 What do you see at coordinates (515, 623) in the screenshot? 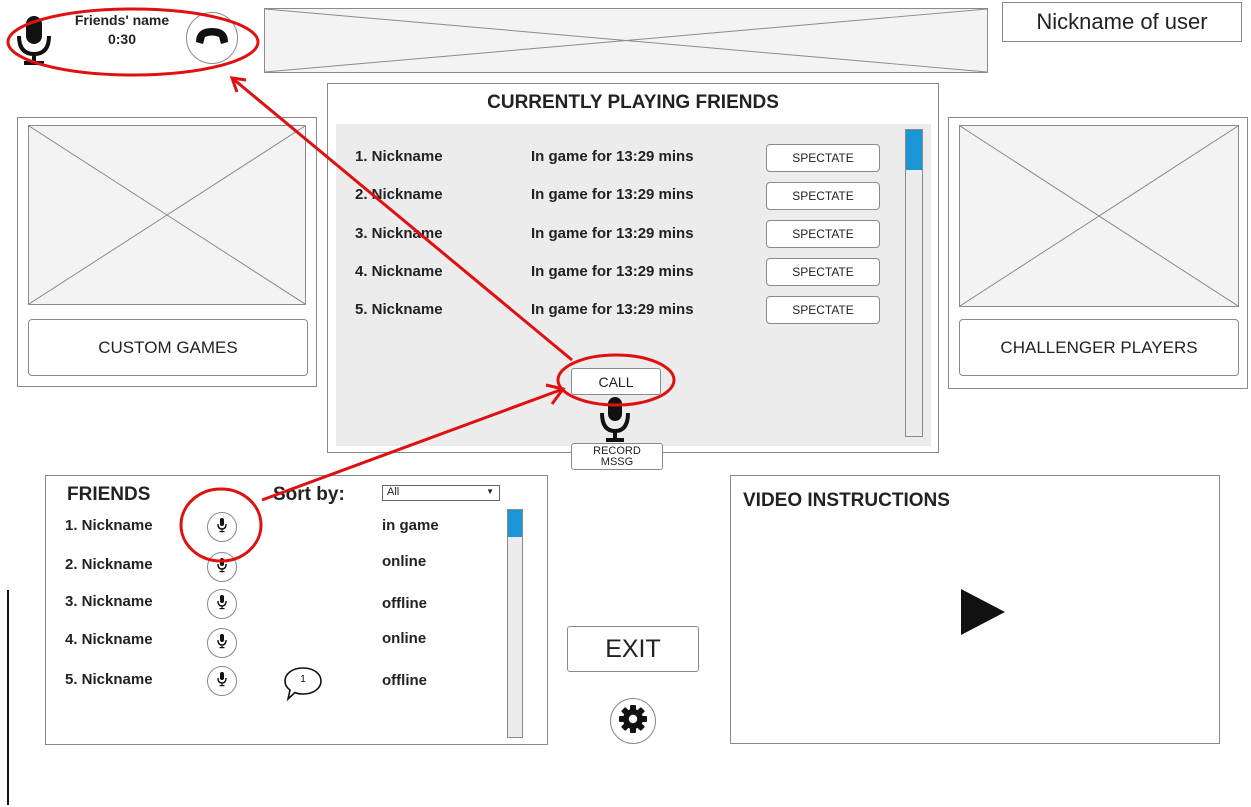
I see `friends-scrollbar` at bounding box center [515, 623].